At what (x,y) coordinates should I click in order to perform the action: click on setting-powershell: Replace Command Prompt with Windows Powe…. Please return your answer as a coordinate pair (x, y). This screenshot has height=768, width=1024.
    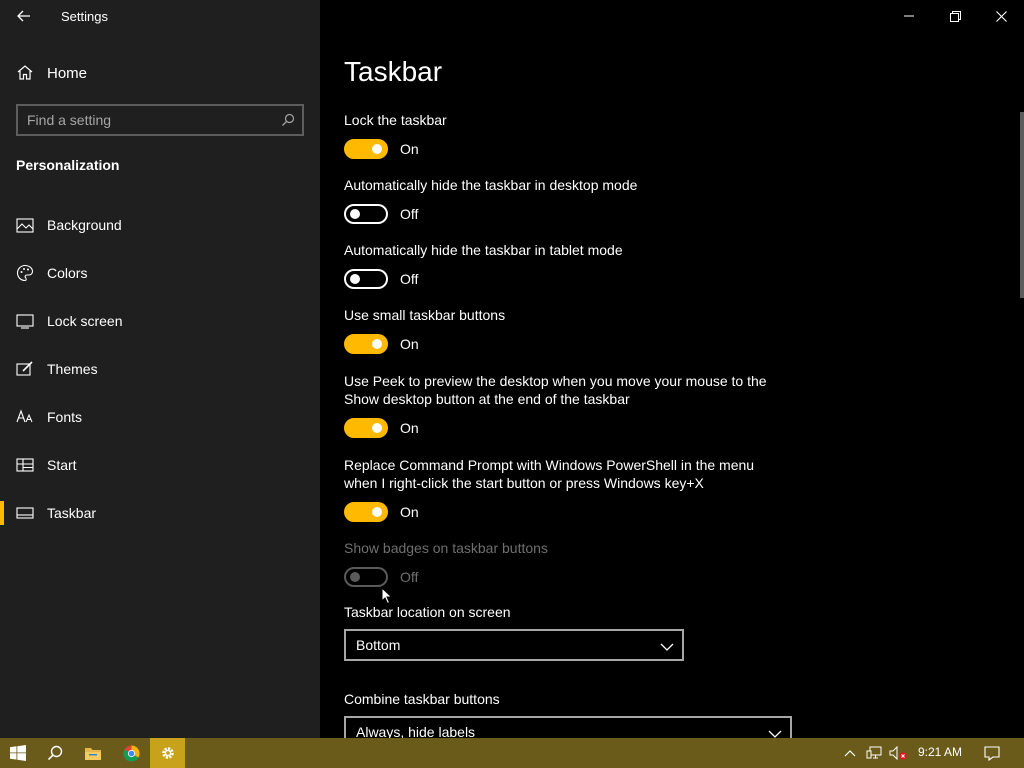
    Looking at the image, I should click on (564, 489).